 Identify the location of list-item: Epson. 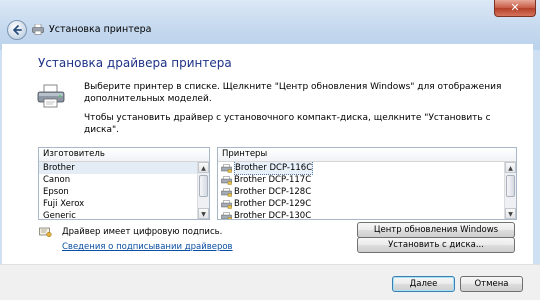
(118, 192).